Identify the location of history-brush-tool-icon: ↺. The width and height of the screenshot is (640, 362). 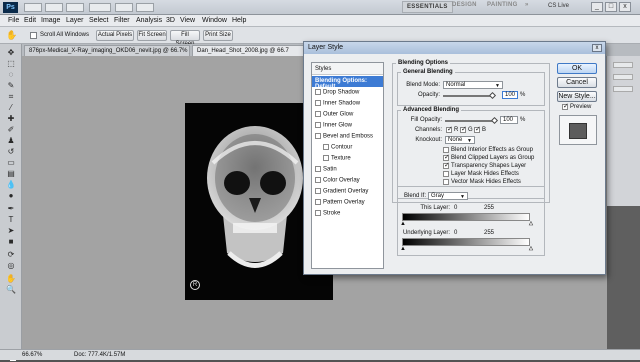
(11, 151).